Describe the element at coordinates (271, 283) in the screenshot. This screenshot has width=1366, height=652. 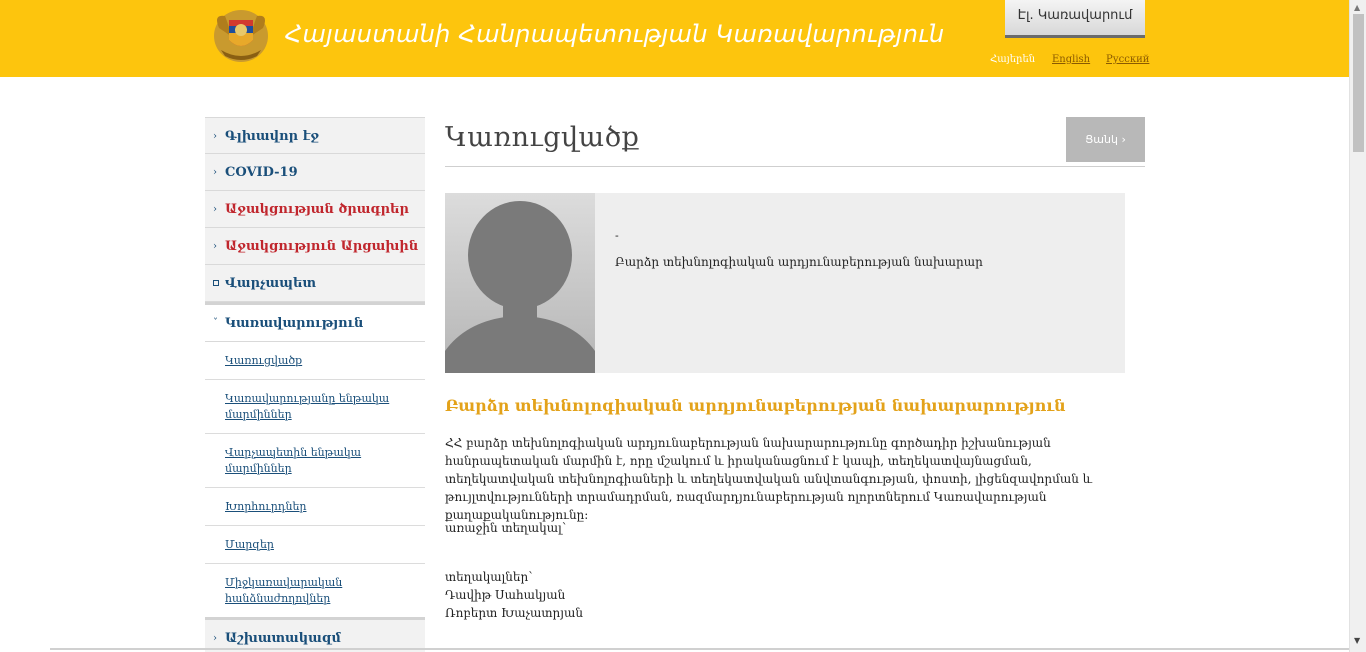
I see `sidebar-item-label: Վարչապետ` at that location.